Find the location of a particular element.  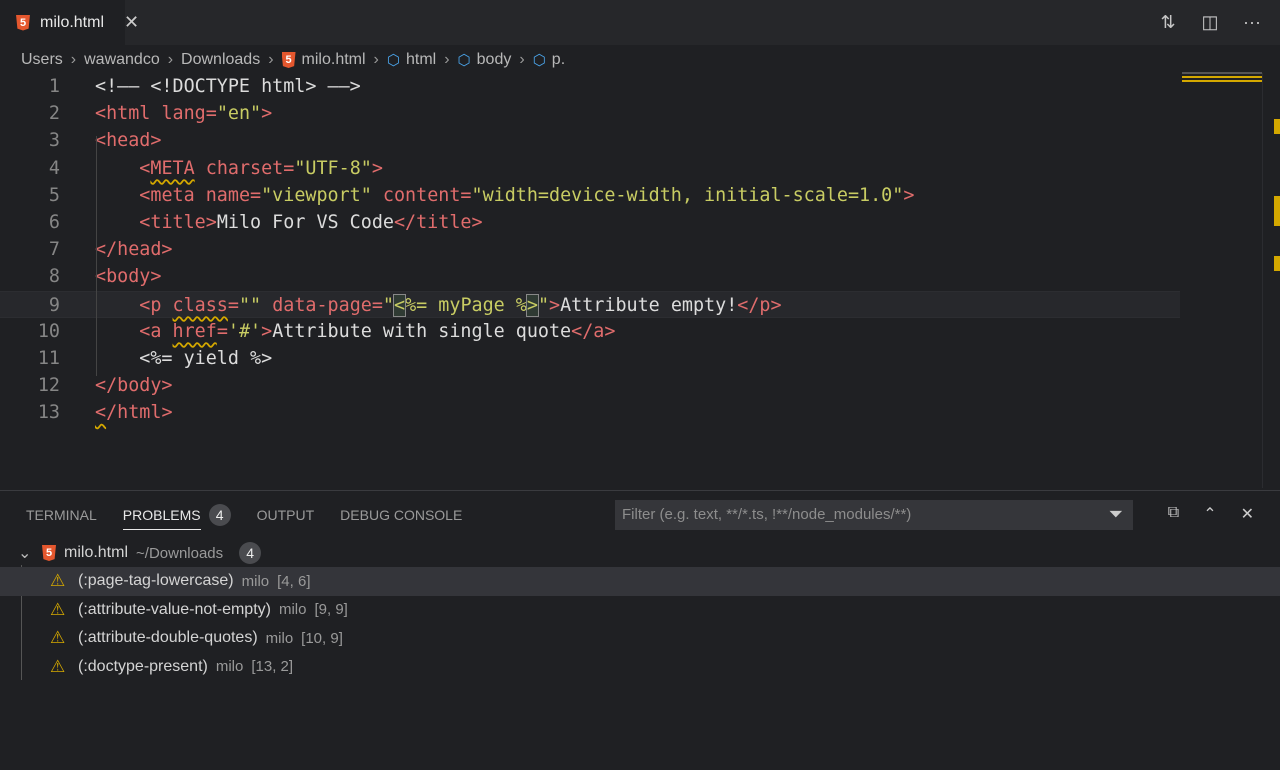

file-path: ~/Downloads is located at coordinates (180, 553).